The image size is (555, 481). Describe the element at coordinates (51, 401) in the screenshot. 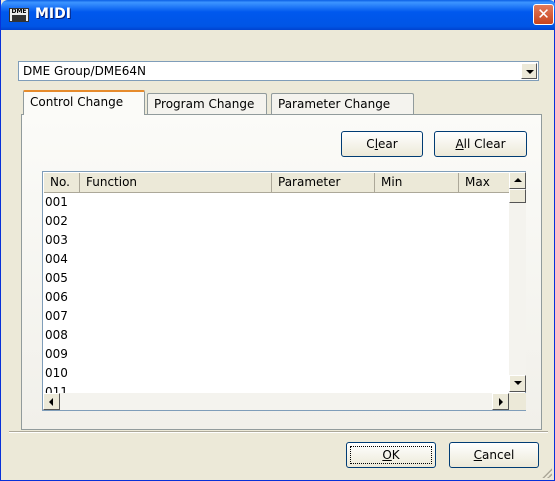

I see `scroll-left-arrow-icon` at that location.